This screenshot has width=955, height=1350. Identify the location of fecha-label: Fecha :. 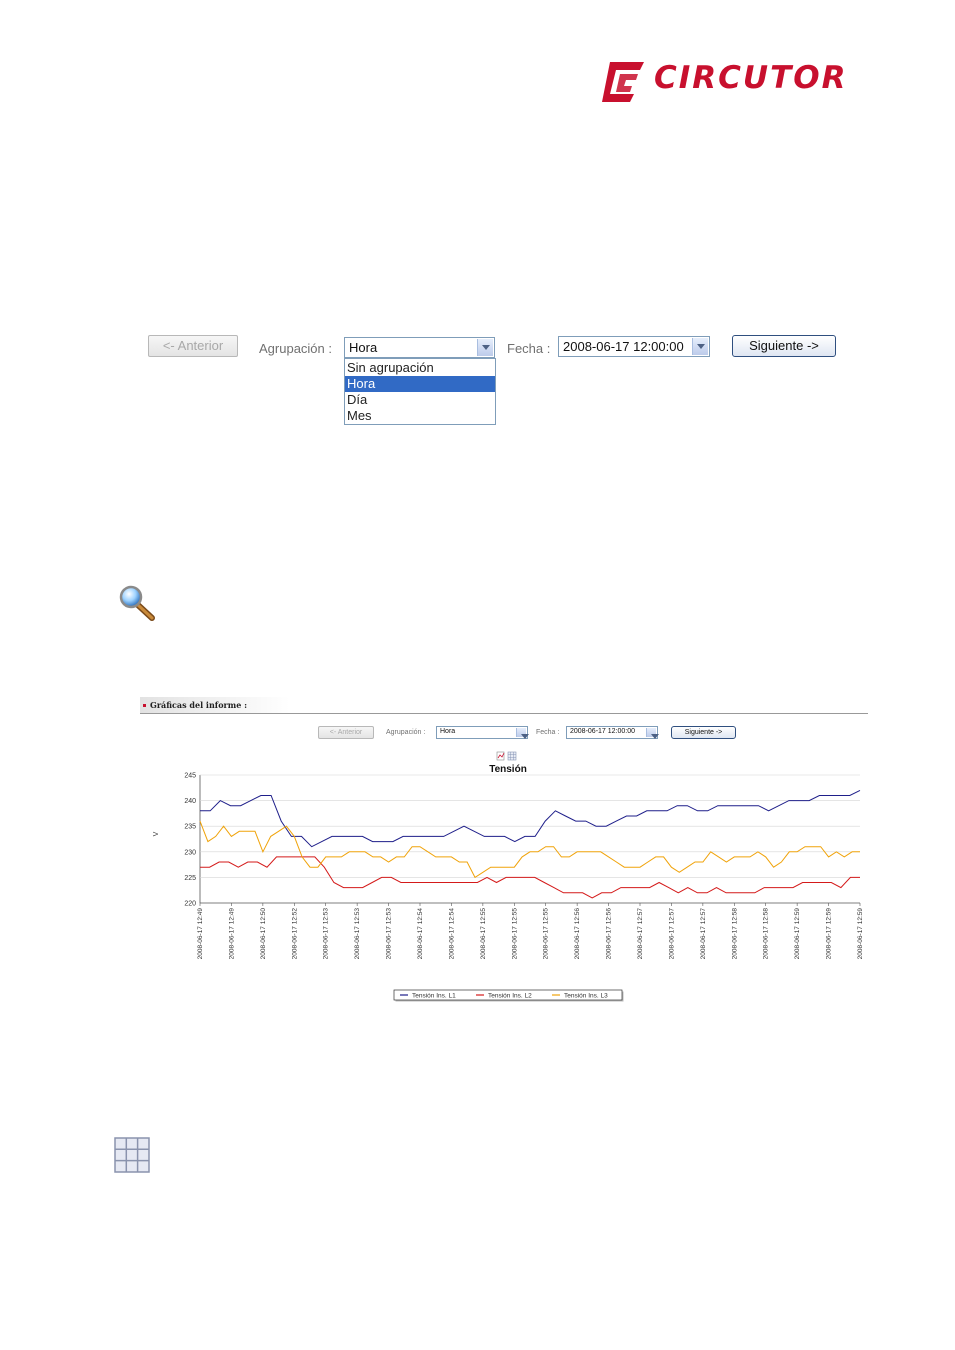
(529, 348).